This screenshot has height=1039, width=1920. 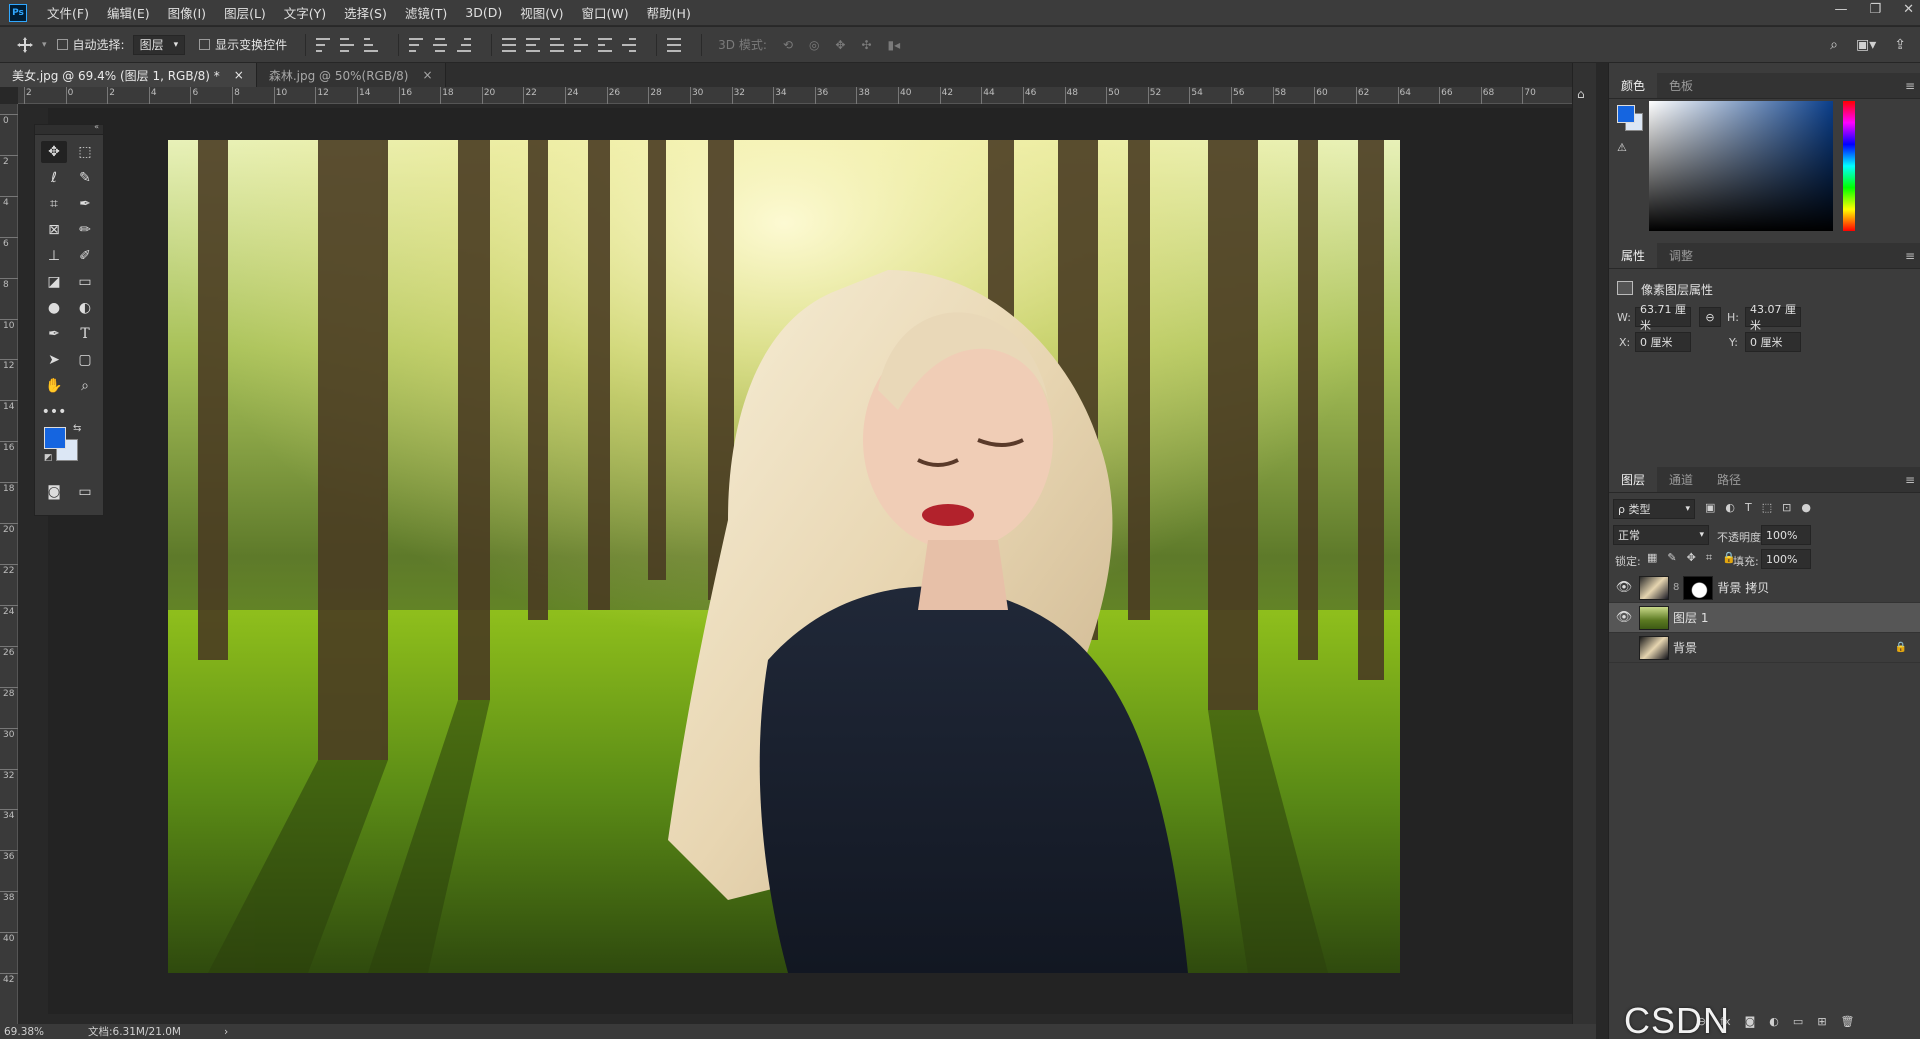 What do you see at coordinates (44, 45) in the screenshot?
I see `chevron-down-icon: ▾` at bounding box center [44, 45].